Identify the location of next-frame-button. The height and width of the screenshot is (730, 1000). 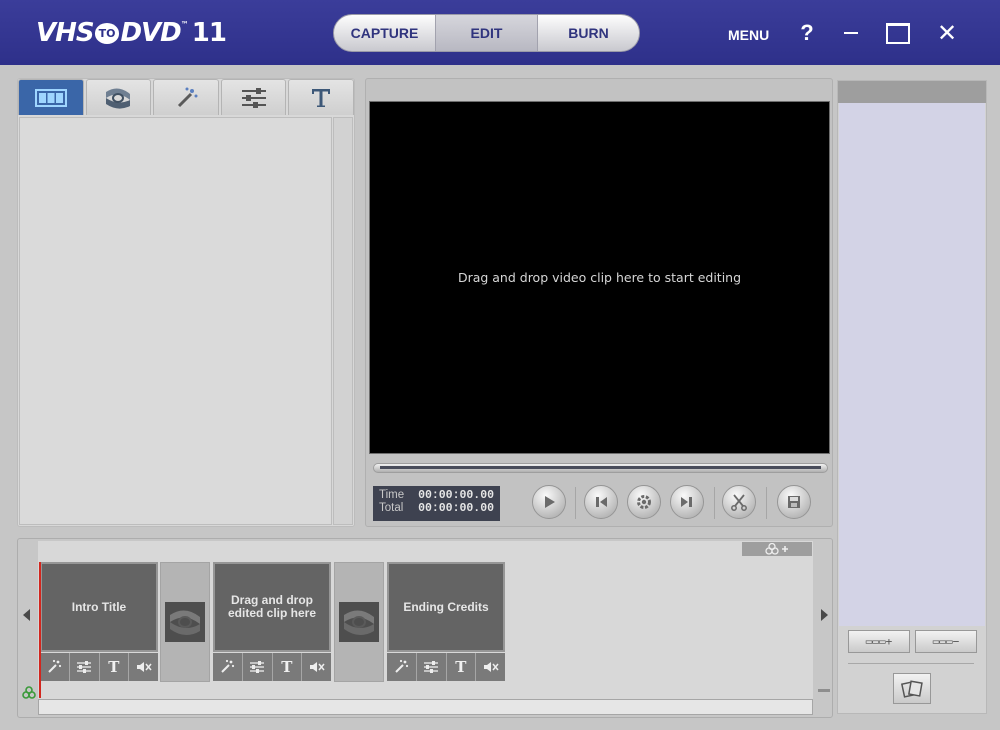
(687, 502).